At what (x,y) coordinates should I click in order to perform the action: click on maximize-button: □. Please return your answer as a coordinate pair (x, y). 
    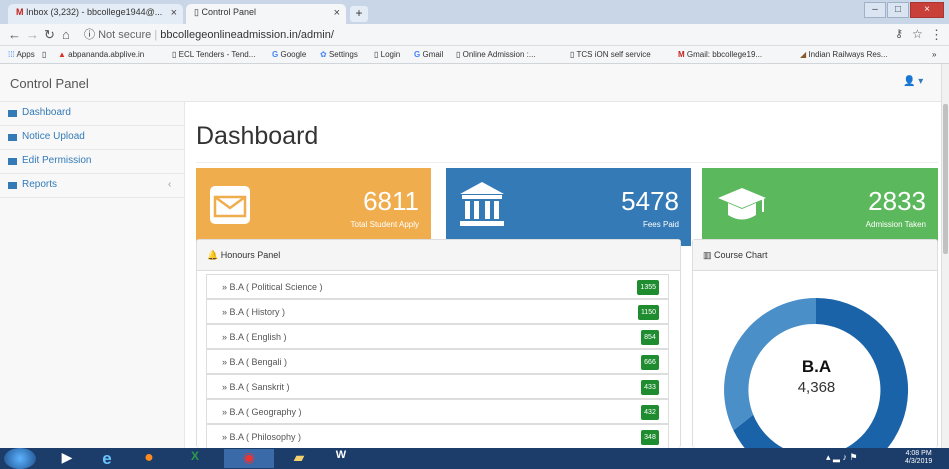
    Looking at the image, I should click on (898, 10).